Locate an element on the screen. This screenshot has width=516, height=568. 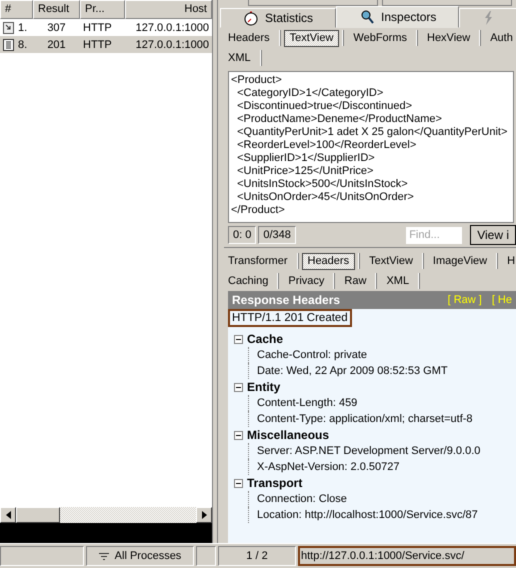
xml-line: <UnitsOnOrder>45</UnitsOnOrder> is located at coordinates (325, 197).